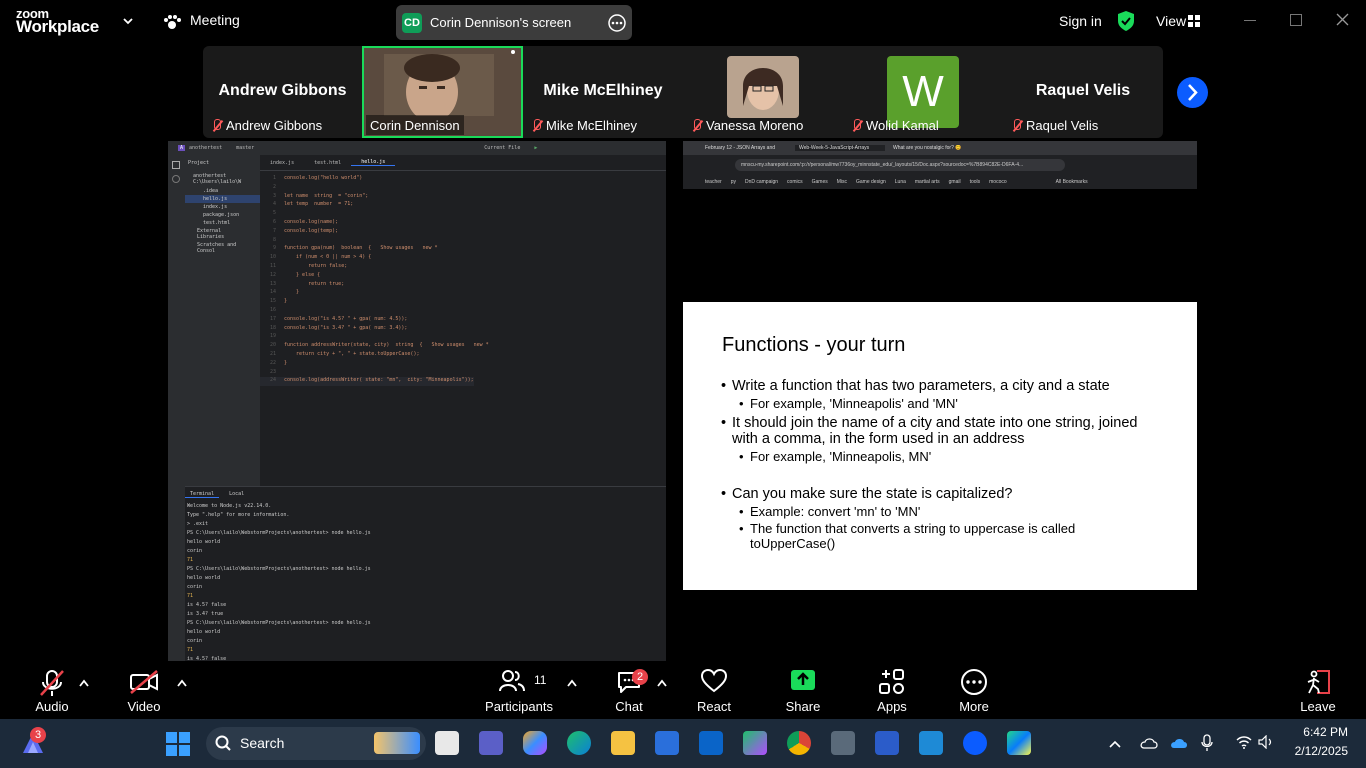  I want to click on tree-item: package.json, so click(222, 215).